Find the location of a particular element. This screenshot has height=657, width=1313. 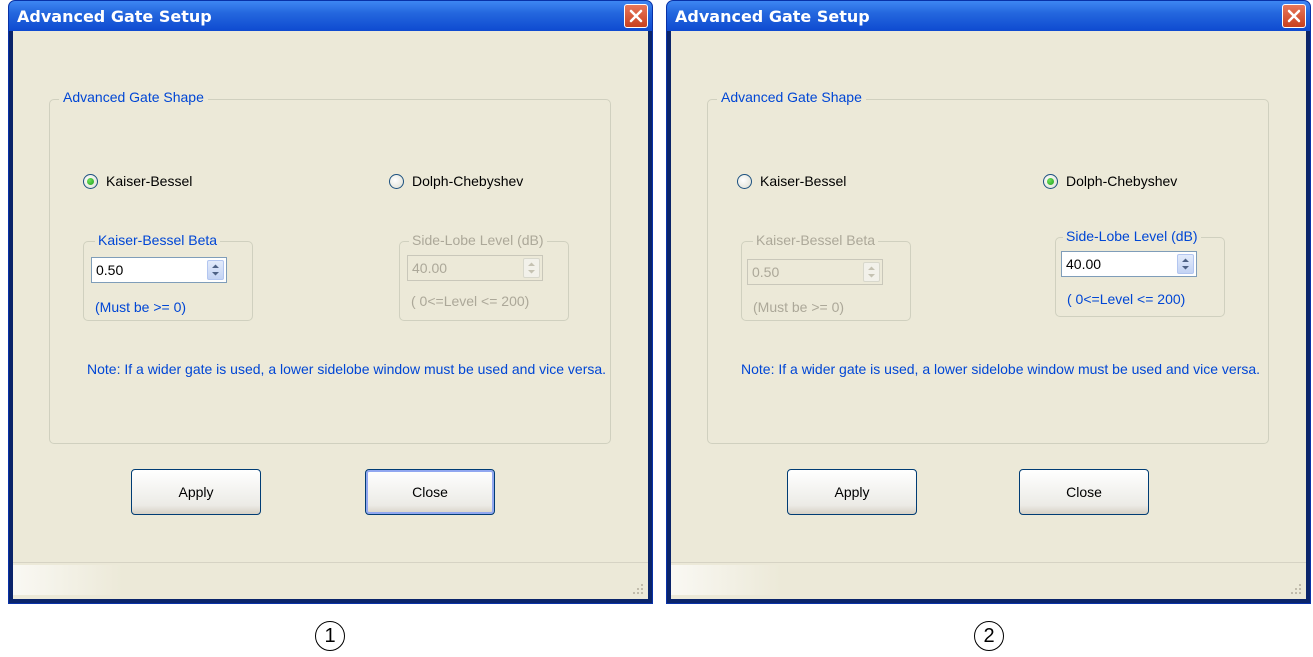

sidelobe-level-group is located at coordinates (484, 281).